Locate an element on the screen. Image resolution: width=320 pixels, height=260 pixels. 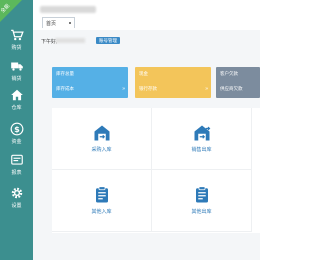
top-bar: 首页 is located at coordinates (146, 15).